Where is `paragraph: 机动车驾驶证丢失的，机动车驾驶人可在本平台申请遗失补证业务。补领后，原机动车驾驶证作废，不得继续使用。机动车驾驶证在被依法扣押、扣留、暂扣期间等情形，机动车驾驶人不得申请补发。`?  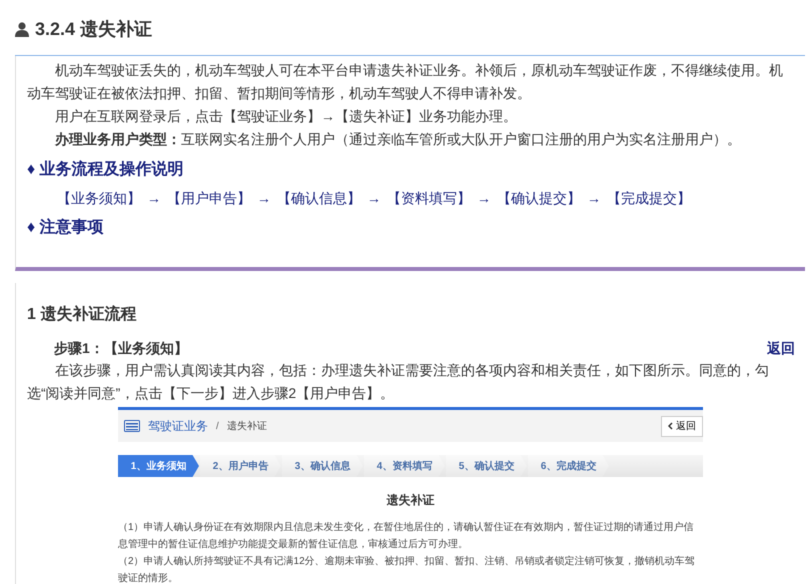 paragraph: 机动车驾驶证丢失的，机动车驾驶人可在本平台申请遗失补证业务。补领后，原机动车驾驶证作废，不得继续使用。机动车驾驶证在被依法扣押、扣留、暂扣期间等情形，机动车驾驶人不得申请补发。 is located at coordinates (405, 82).